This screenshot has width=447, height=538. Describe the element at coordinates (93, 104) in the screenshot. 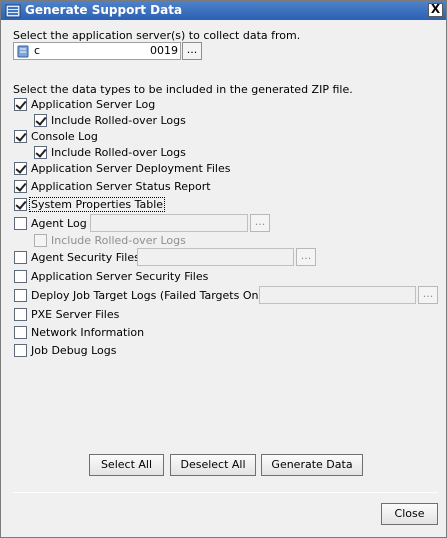

I see `app-server-log-label: Application Server Log` at that location.